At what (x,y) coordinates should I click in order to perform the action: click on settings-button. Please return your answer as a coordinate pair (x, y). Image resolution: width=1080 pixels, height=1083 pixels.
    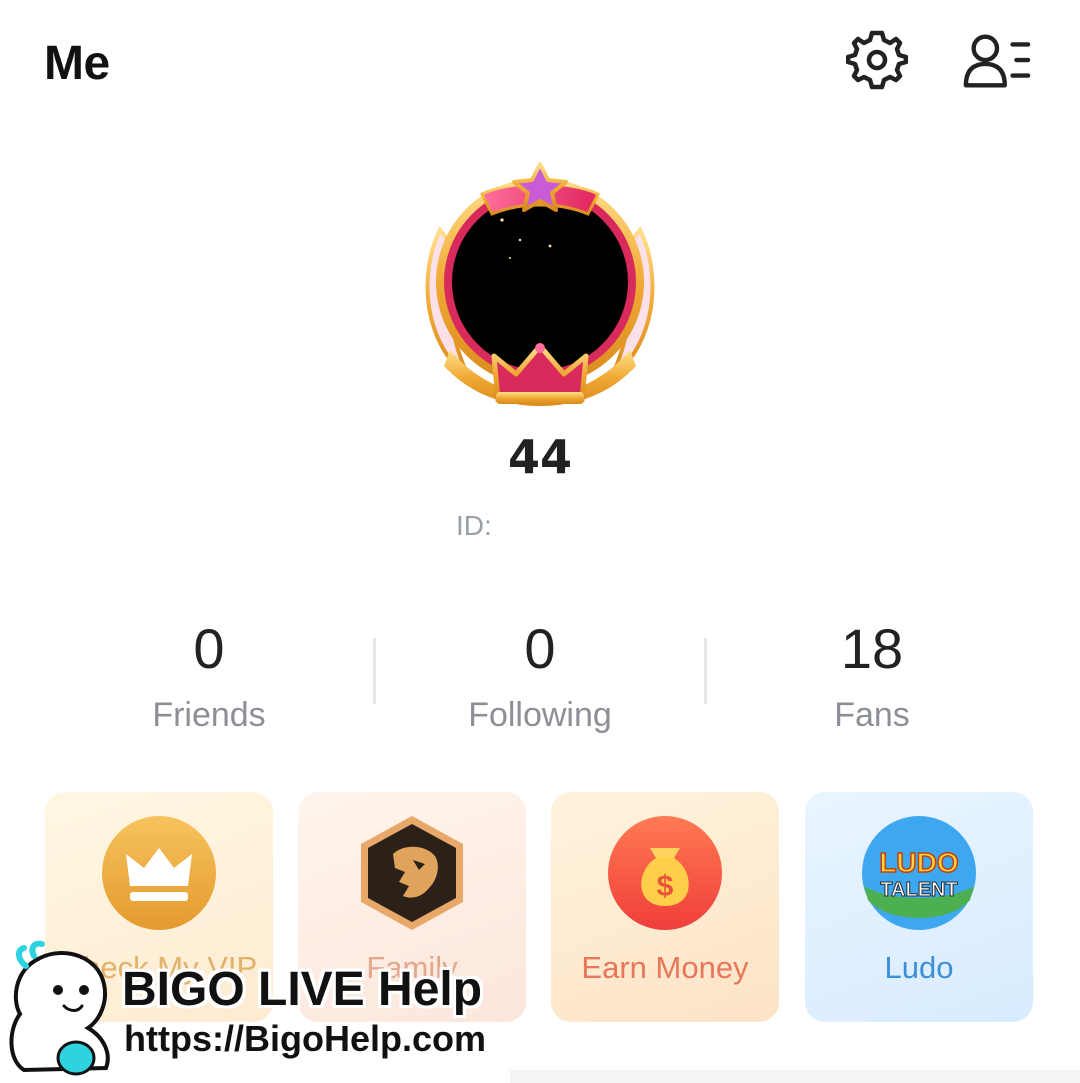
    Looking at the image, I should click on (877, 60).